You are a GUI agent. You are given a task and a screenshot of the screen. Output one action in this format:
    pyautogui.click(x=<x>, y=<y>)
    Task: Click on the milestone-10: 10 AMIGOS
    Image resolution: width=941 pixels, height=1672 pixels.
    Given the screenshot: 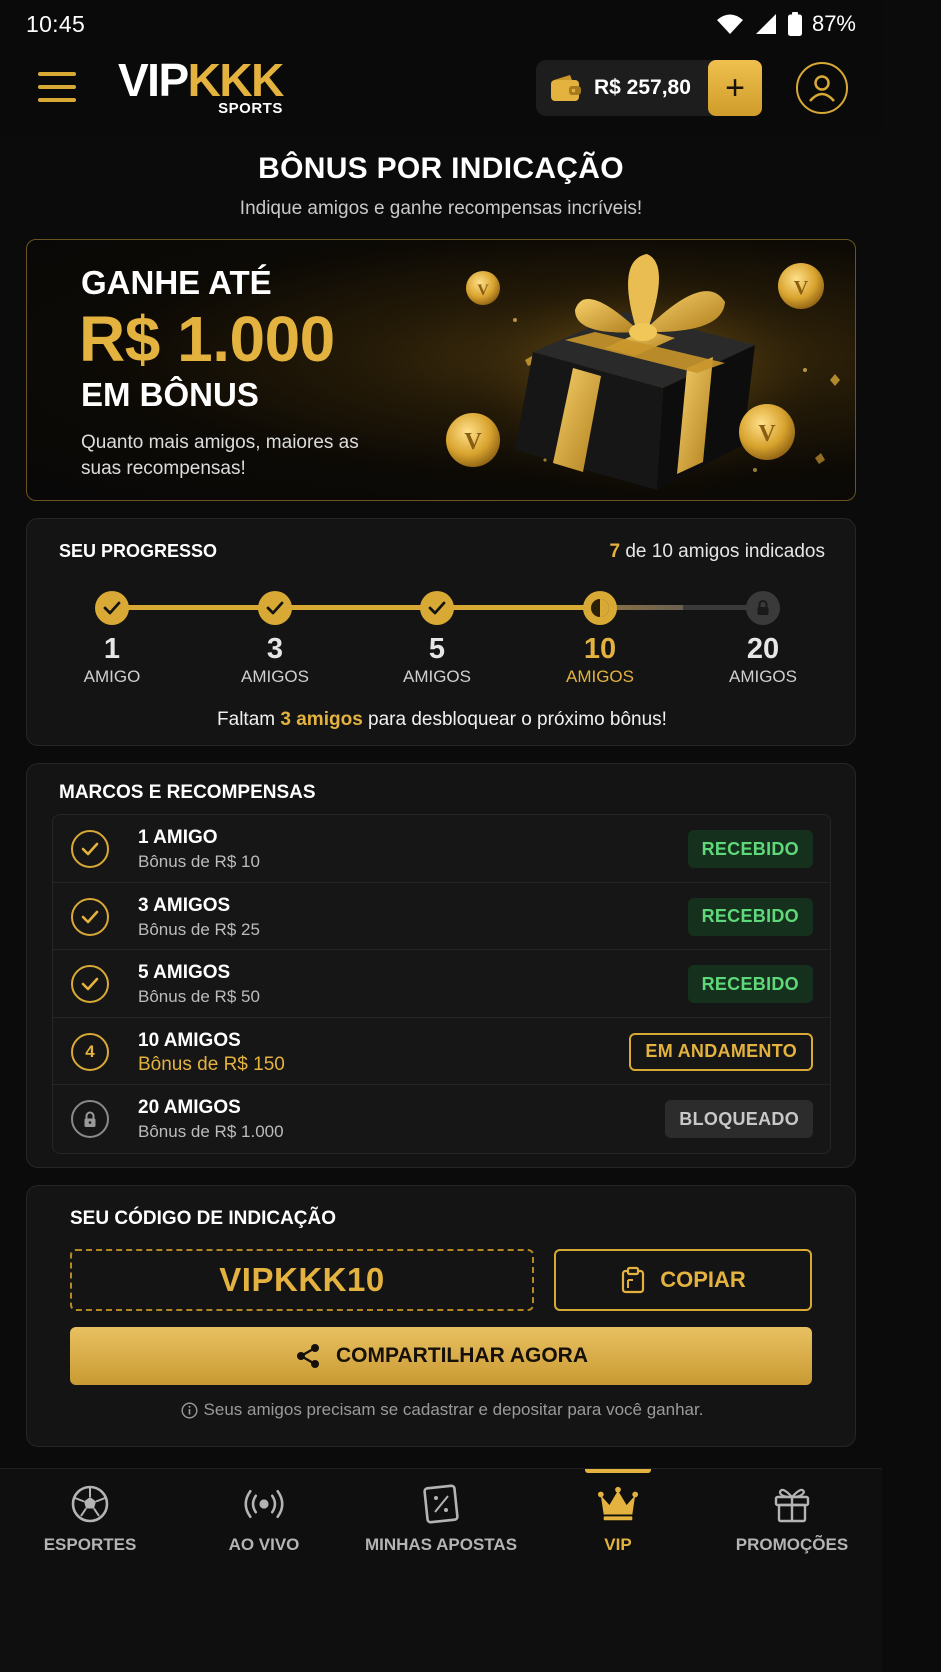 What is the action you would take?
    pyautogui.click(x=600, y=639)
    